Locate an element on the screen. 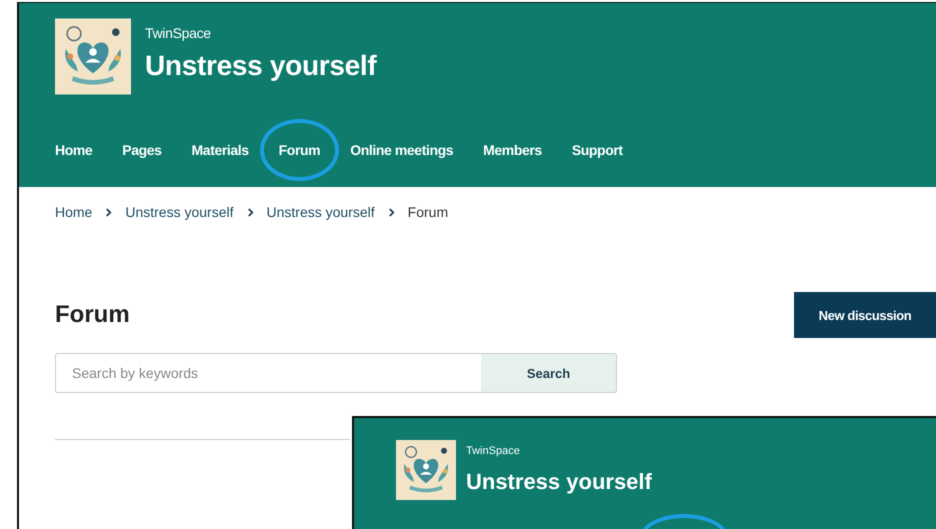 The height and width of the screenshot is (529, 936). project-logo is located at coordinates (426, 470).